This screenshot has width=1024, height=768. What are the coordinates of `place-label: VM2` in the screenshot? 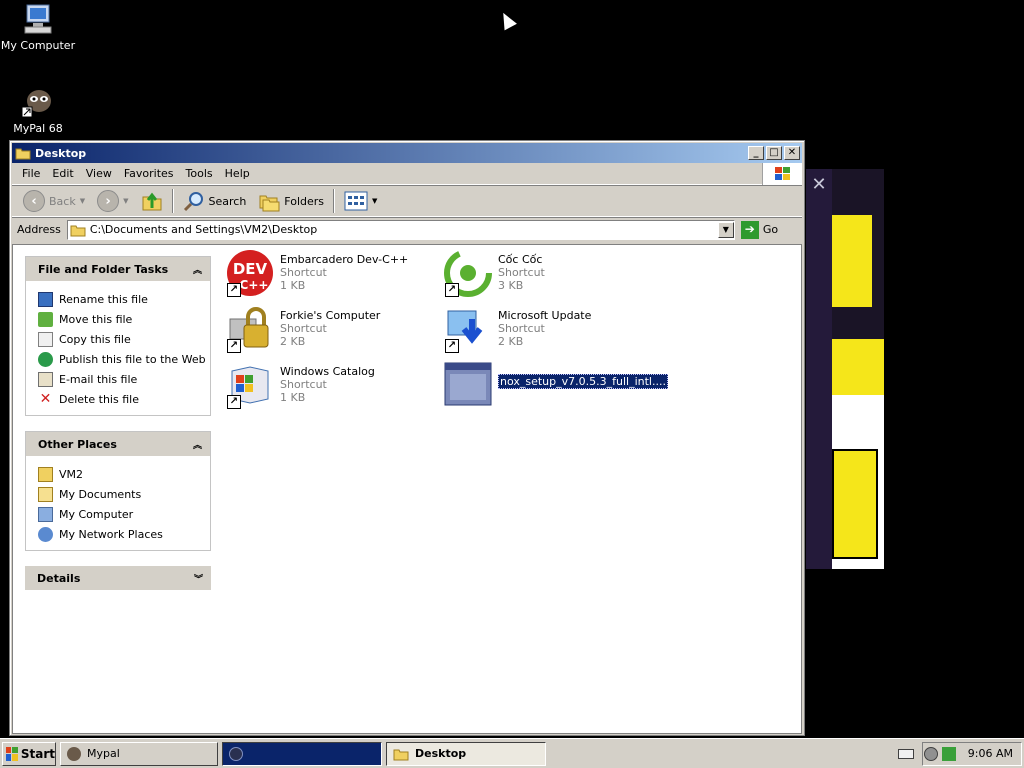 It's located at (71, 474).